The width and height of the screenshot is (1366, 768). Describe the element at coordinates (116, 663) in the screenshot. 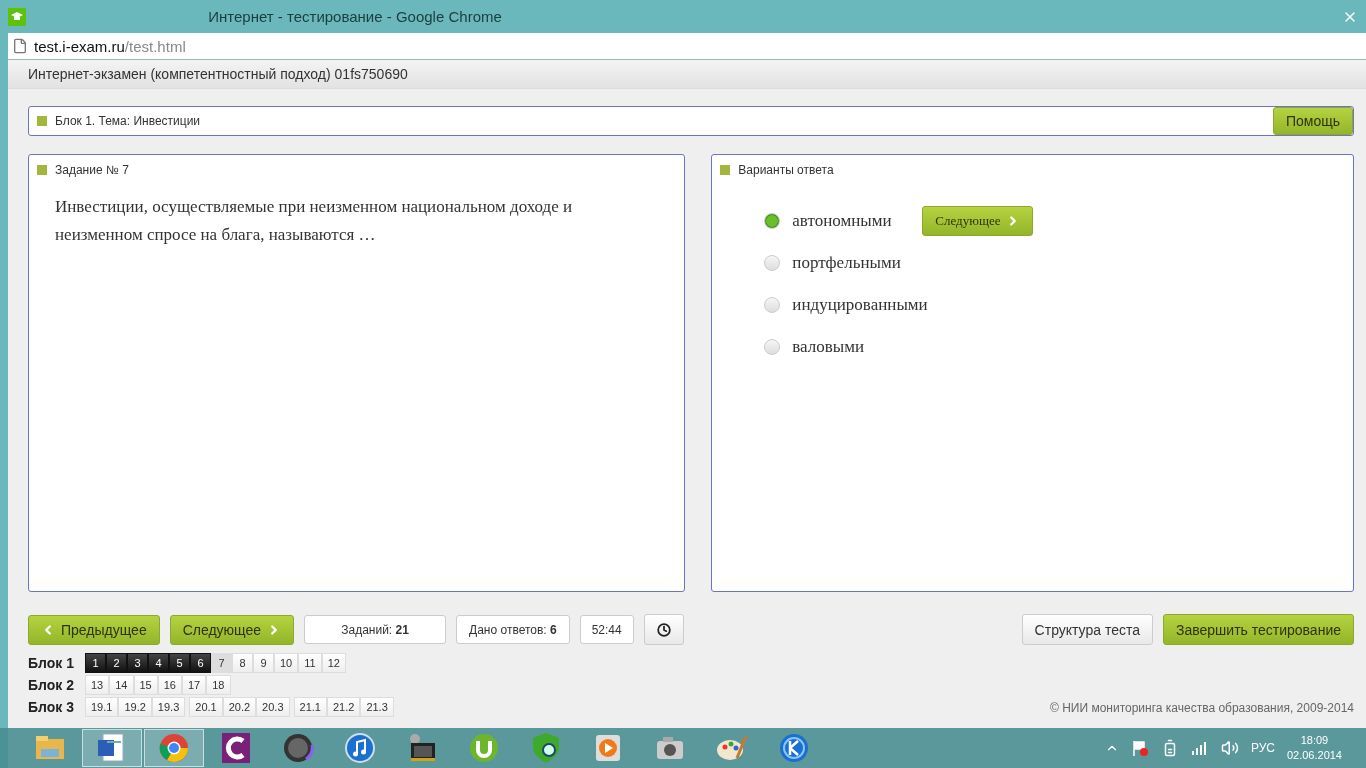

I see `task-number-button: 2` at that location.